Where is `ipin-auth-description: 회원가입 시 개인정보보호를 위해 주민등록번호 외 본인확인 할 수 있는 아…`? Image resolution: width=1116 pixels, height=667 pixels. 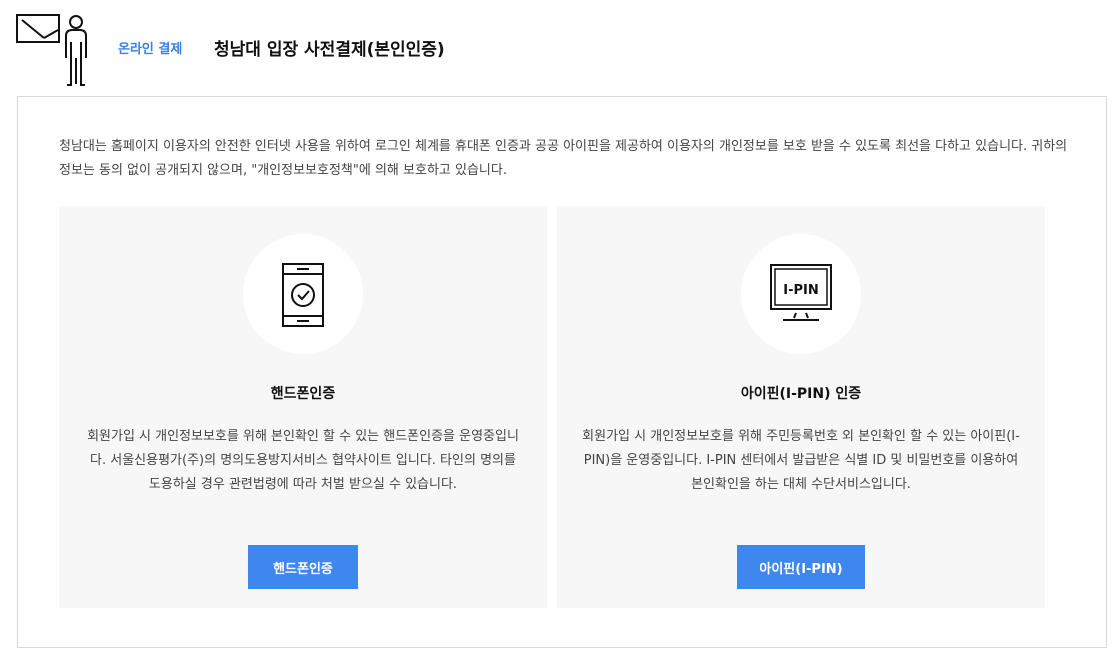 ipin-auth-description: 회원가입 시 개인정보보호를 위해 주민등록번호 외 본인확인 할 수 있는 아… is located at coordinates (801, 460).